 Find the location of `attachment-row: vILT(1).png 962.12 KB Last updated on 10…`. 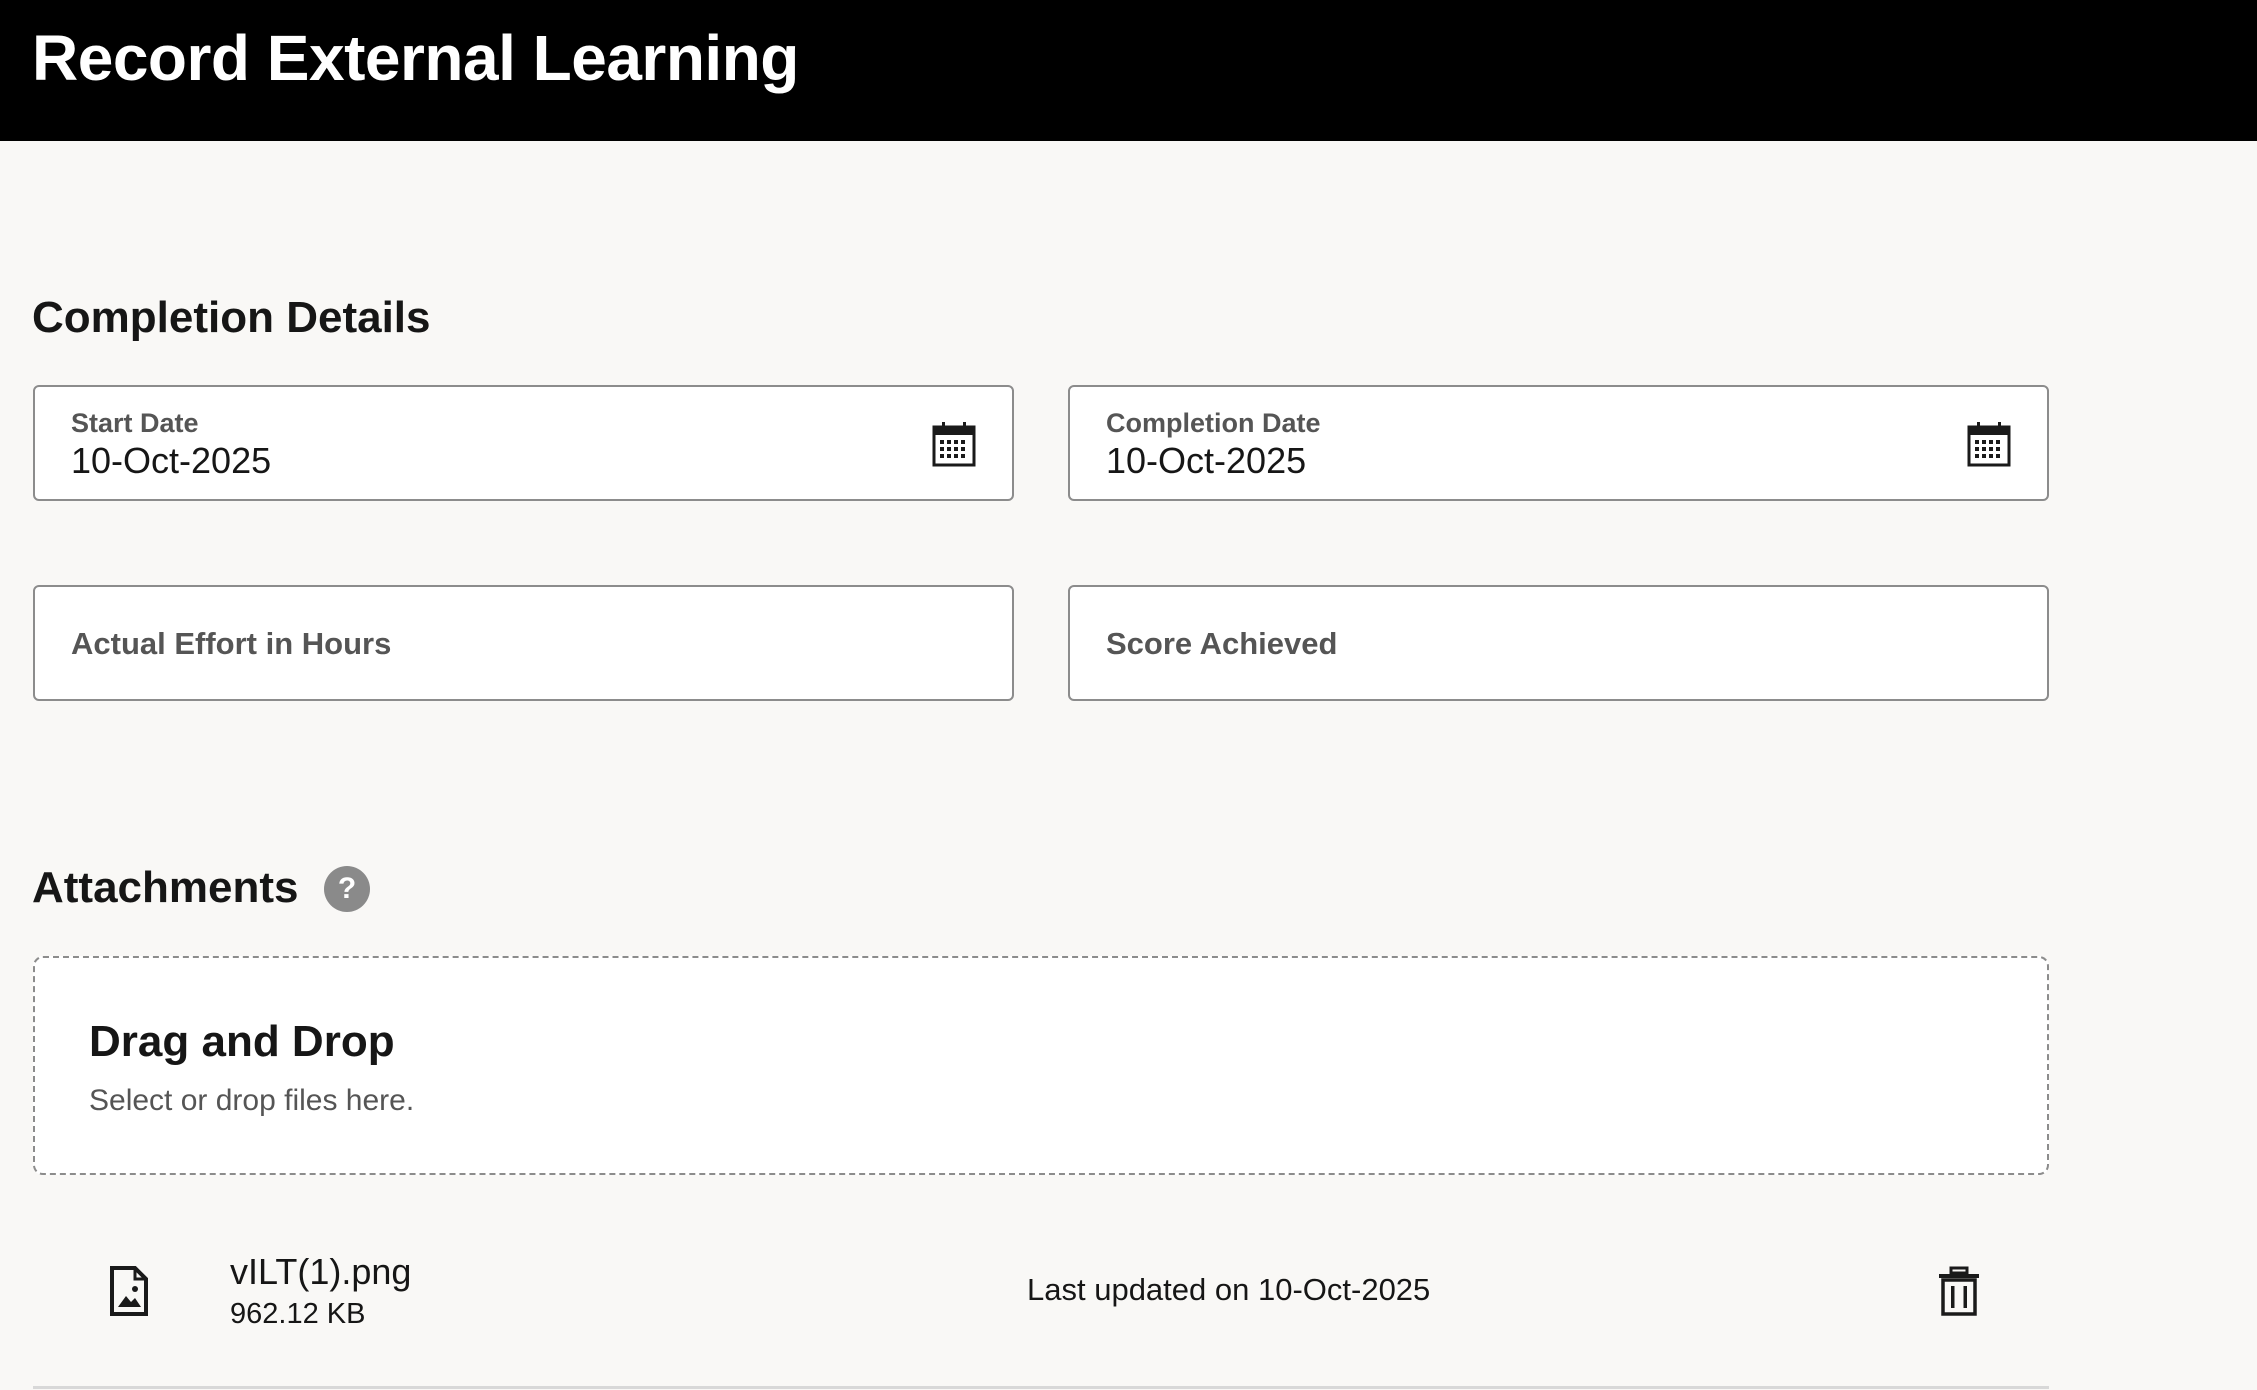

attachment-row: vILT(1).png 962.12 KB Last updated on 10… is located at coordinates (1041, 1304).